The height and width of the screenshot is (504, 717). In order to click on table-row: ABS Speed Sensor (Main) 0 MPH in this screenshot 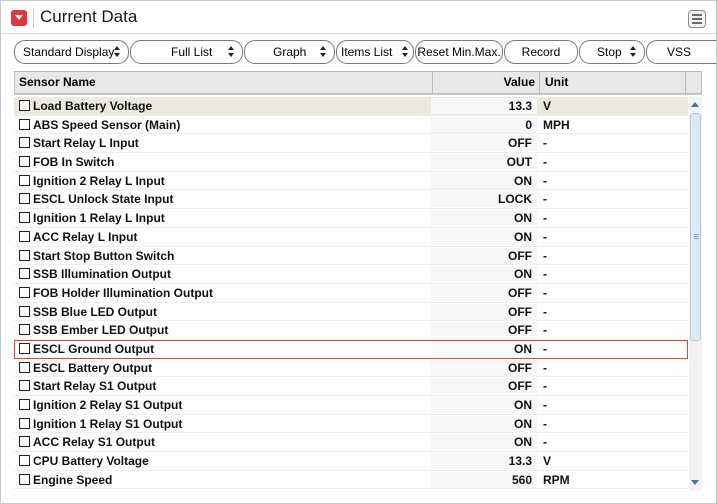, I will do `click(351, 125)`.